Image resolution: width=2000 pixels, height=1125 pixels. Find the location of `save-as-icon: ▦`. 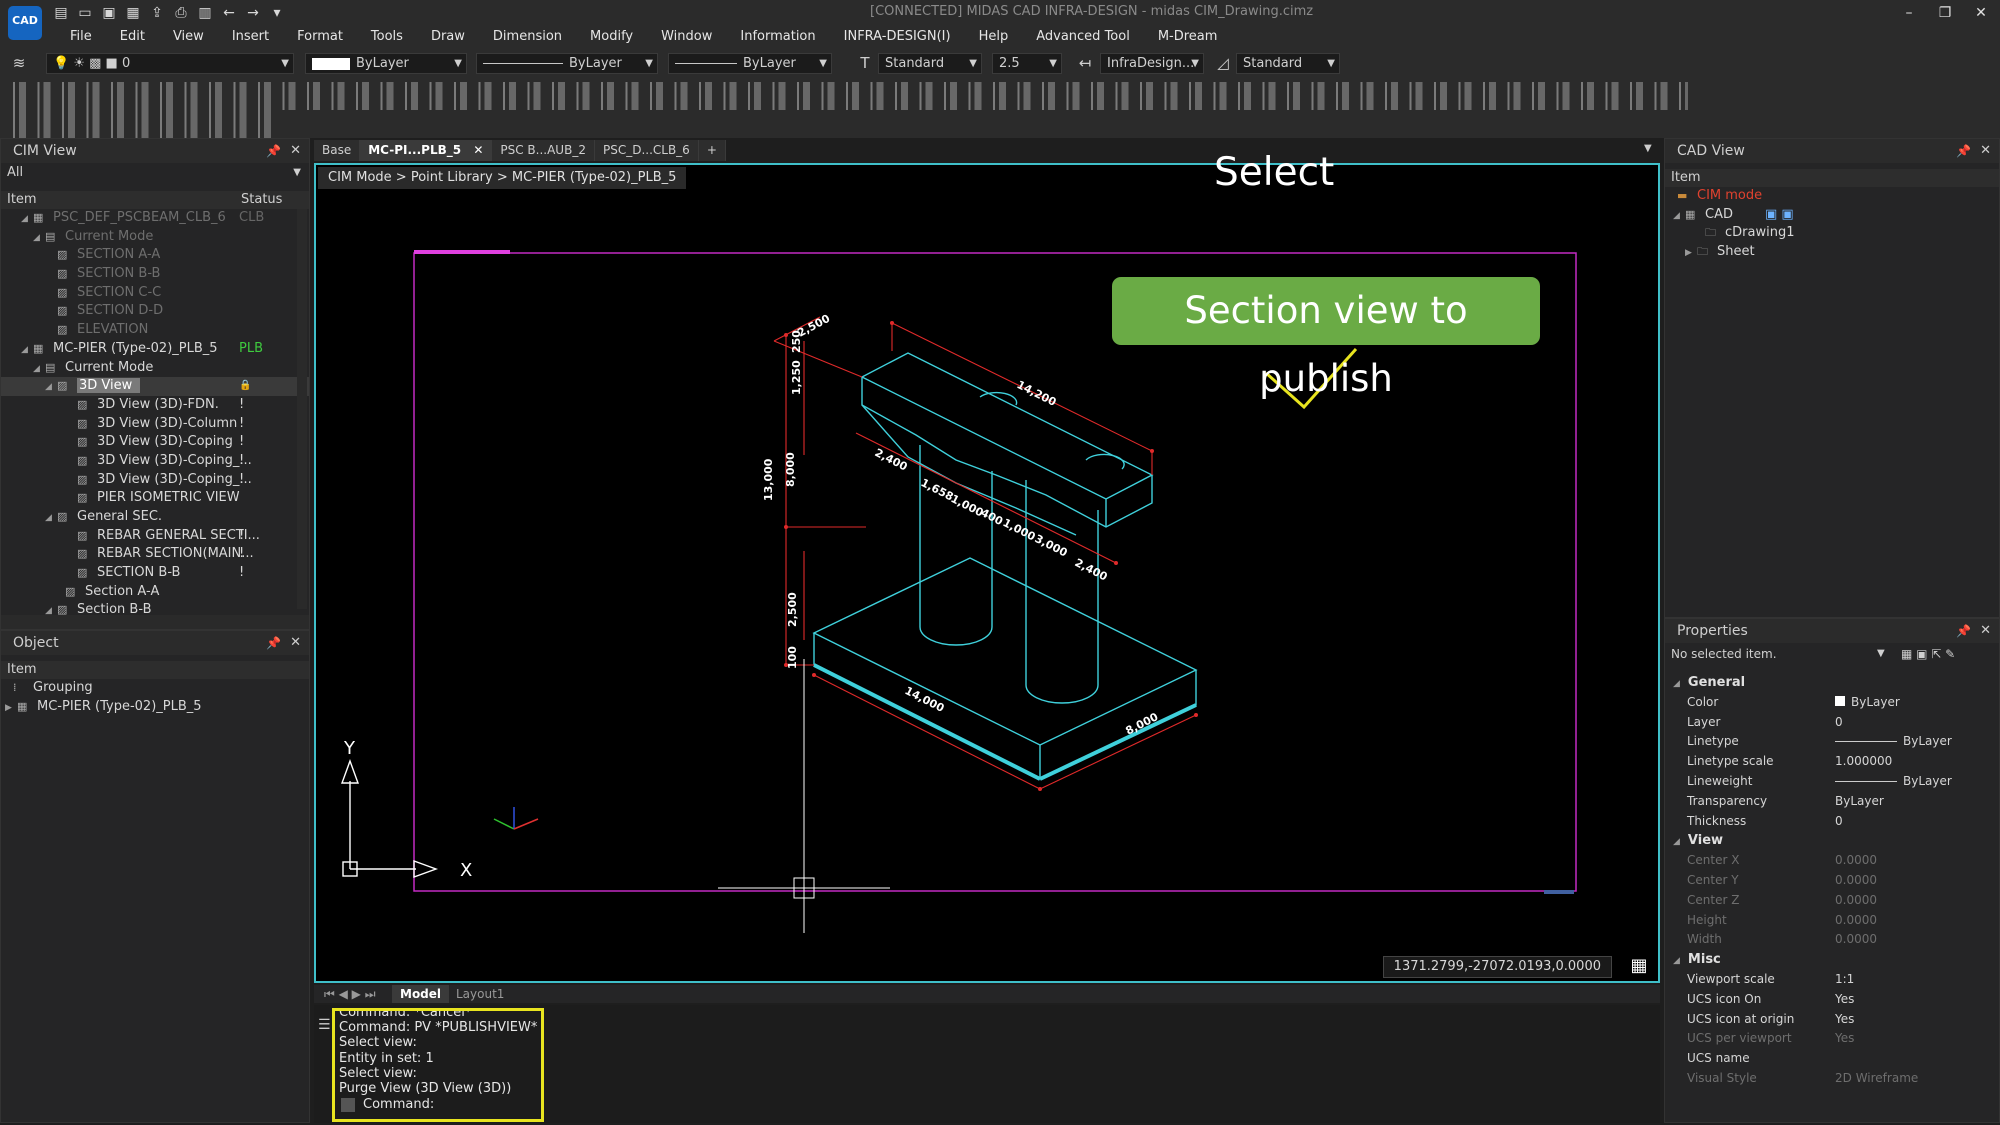

save-as-icon: ▦ is located at coordinates (133, 13).